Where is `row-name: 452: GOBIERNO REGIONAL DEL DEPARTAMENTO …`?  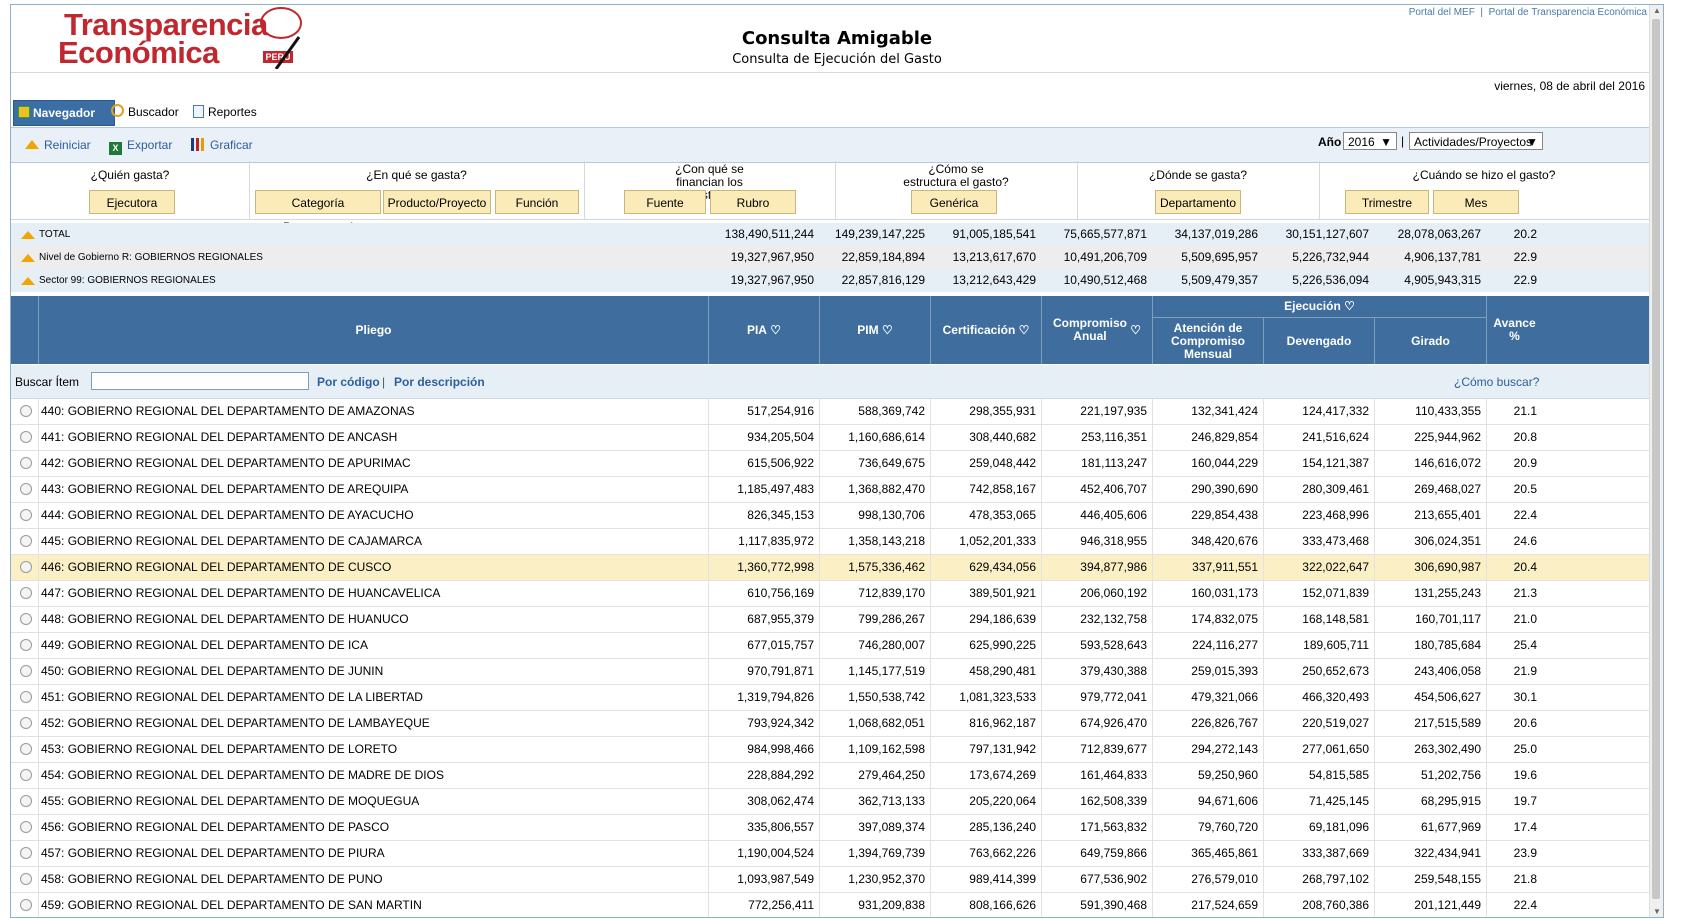 row-name: 452: GOBIERNO REGIONAL DEL DEPARTAMENTO … is located at coordinates (235, 723).